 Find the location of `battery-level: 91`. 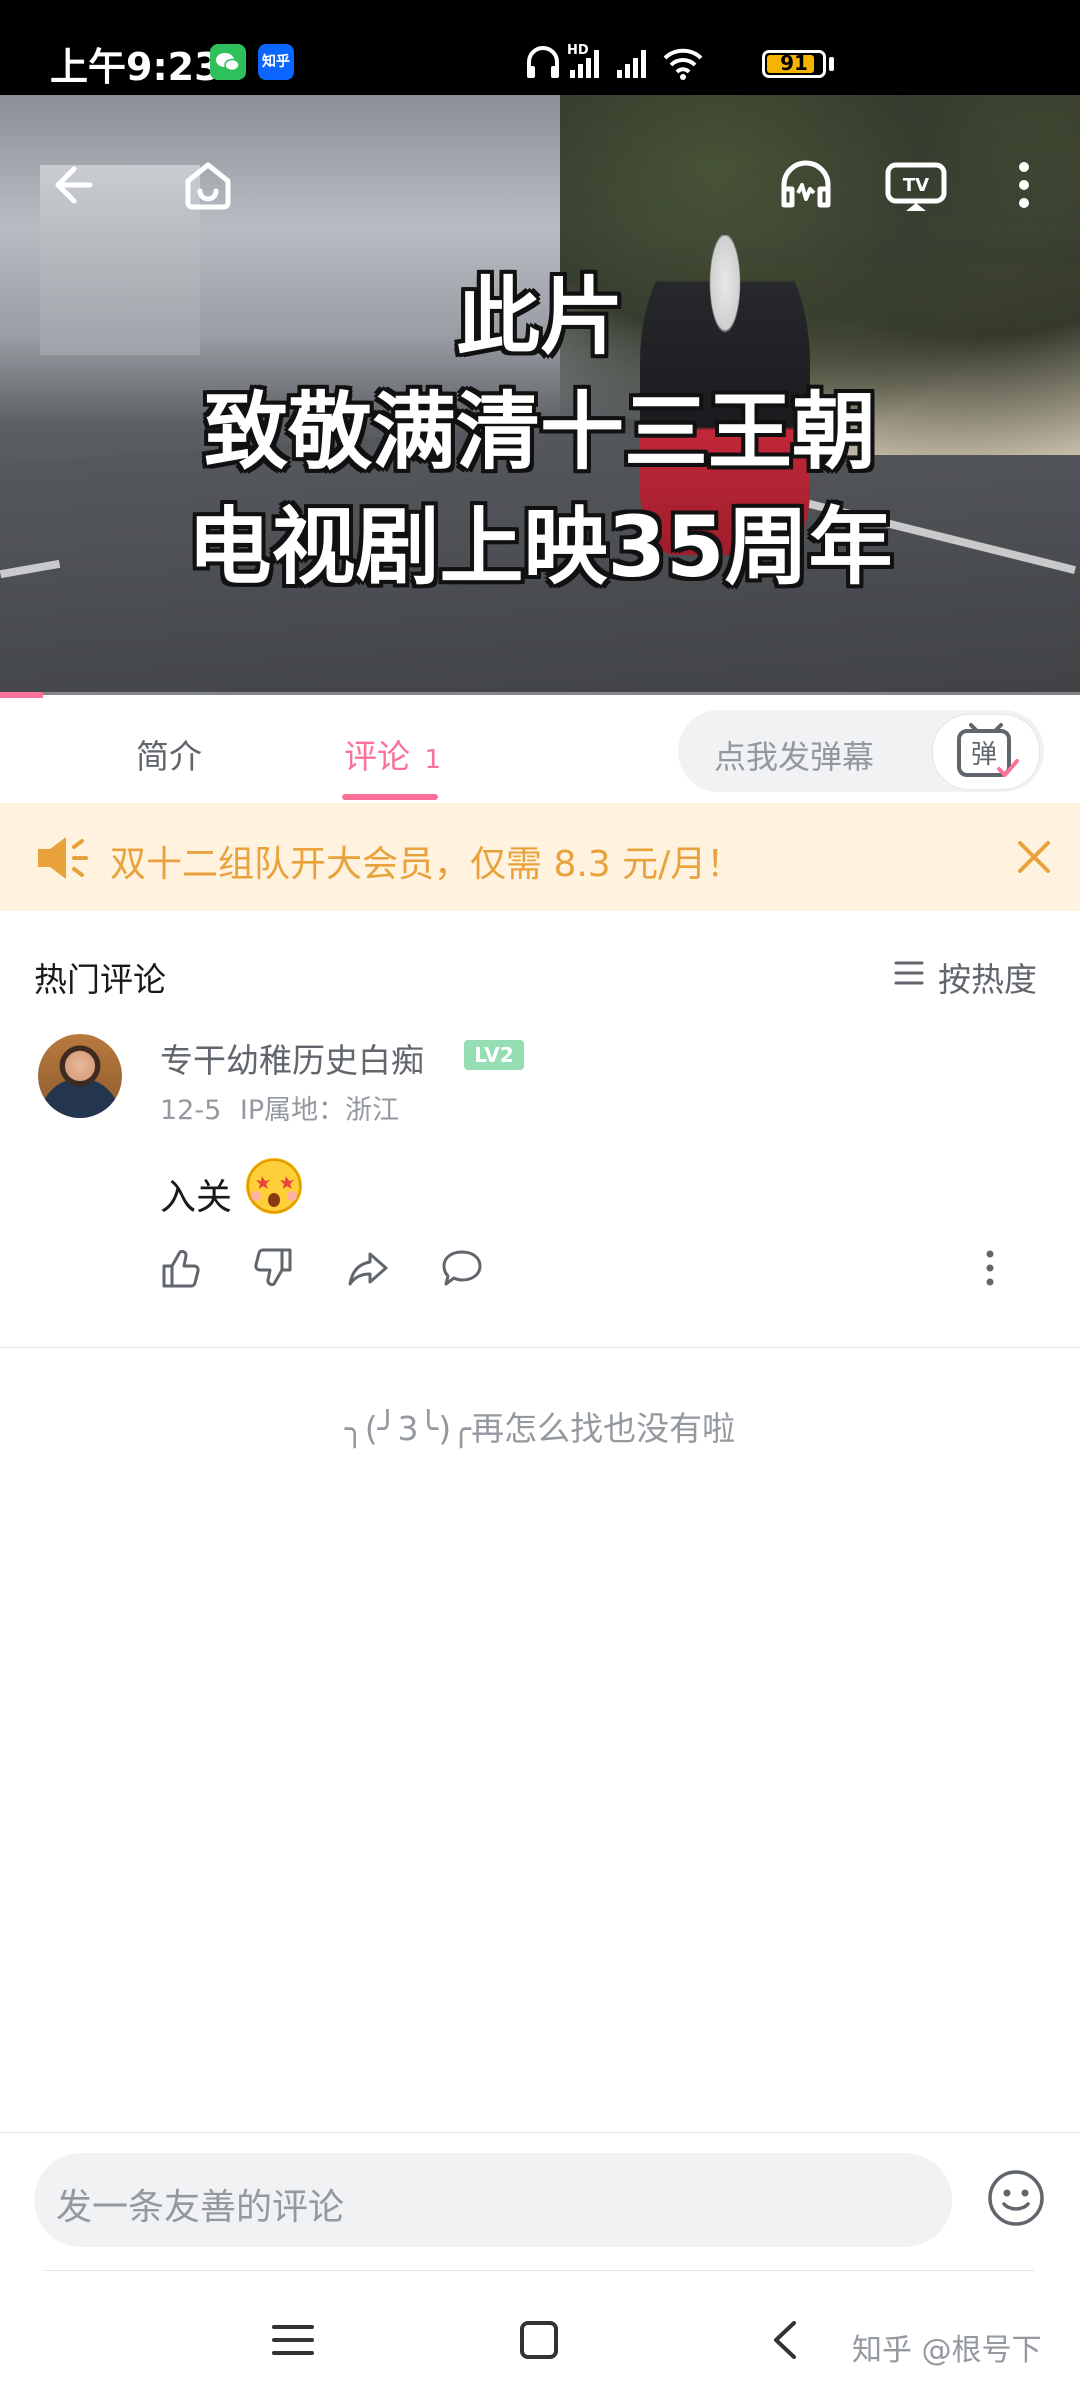

battery-level: 91 is located at coordinates (794, 63).